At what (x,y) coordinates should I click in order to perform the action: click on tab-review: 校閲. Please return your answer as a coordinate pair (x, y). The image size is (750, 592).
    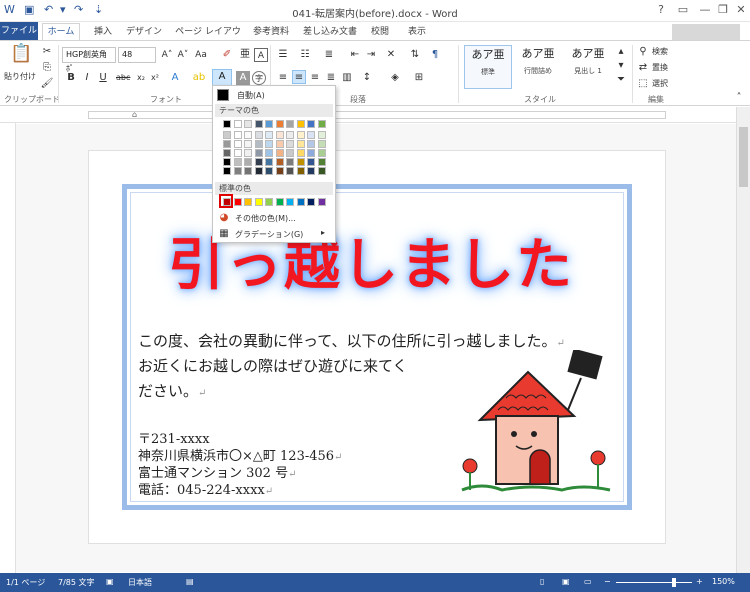
    Looking at the image, I should click on (380, 32).